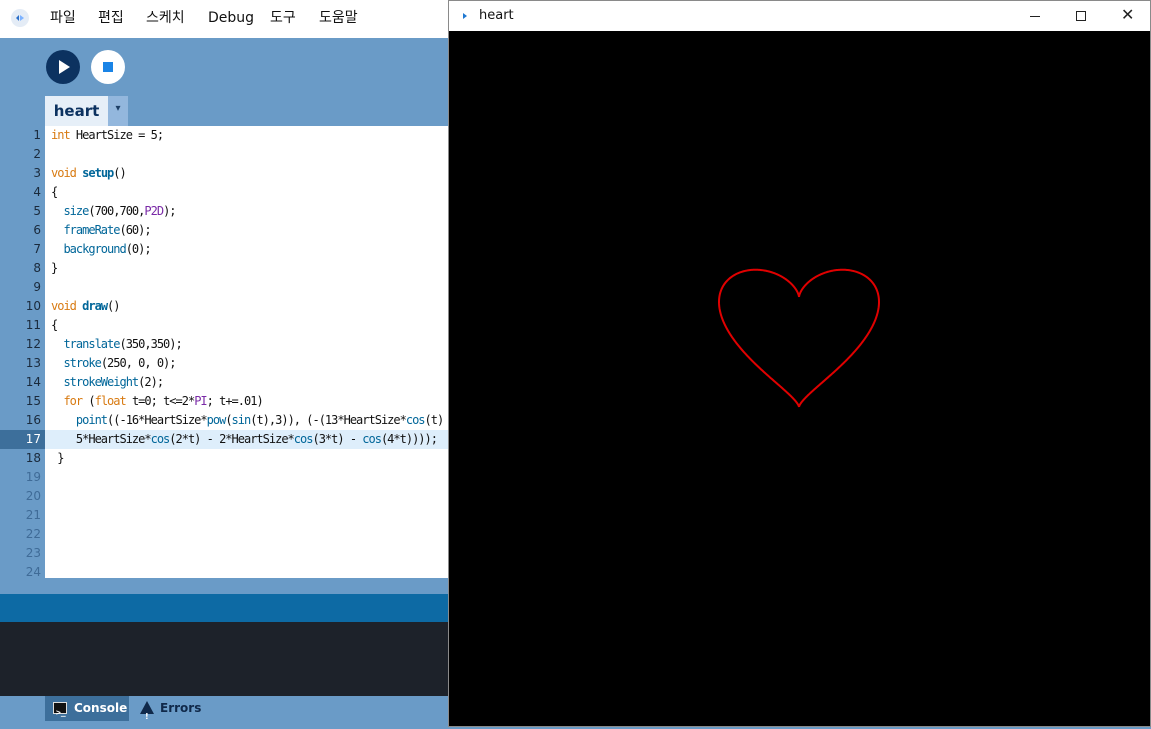 The width and height of the screenshot is (1151, 729). What do you see at coordinates (37, 230) in the screenshot?
I see `line-number: 6` at bounding box center [37, 230].